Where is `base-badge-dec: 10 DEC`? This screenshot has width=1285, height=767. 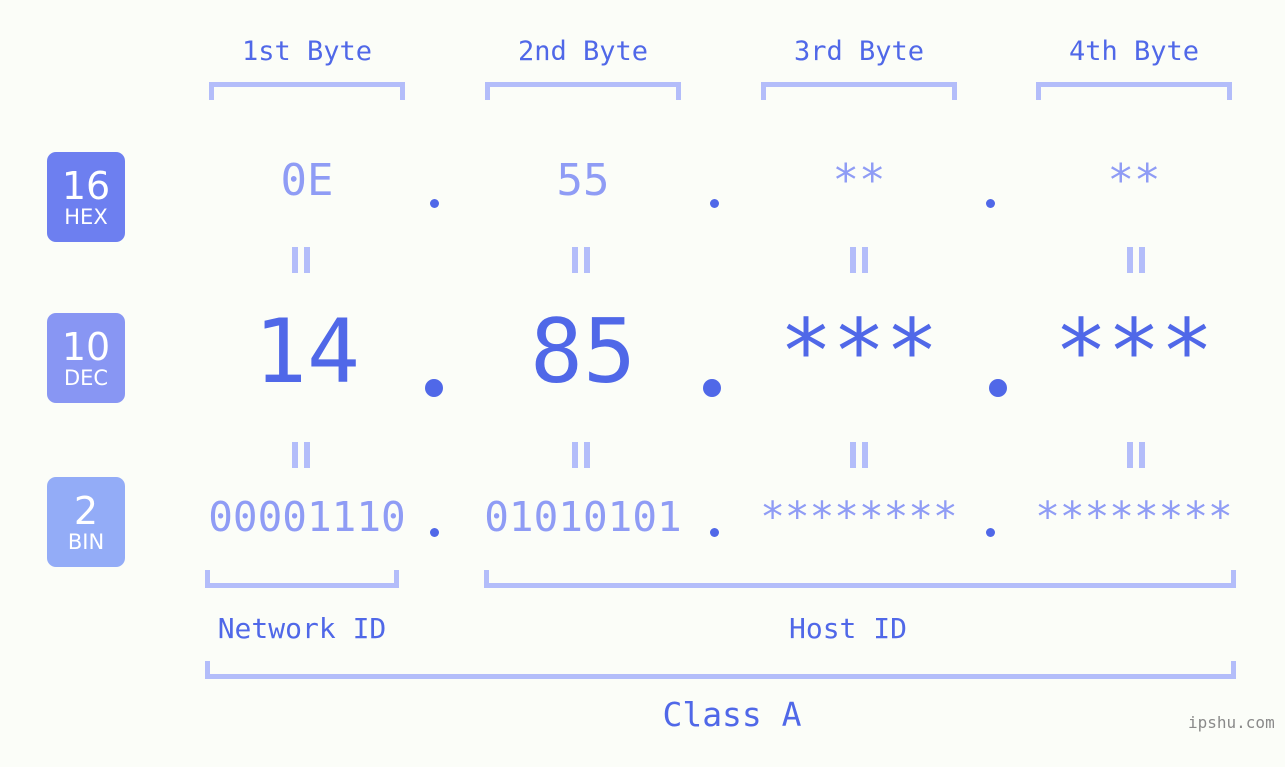
base-badge-dec: 10 DEC is located at coordinates (86, 358).